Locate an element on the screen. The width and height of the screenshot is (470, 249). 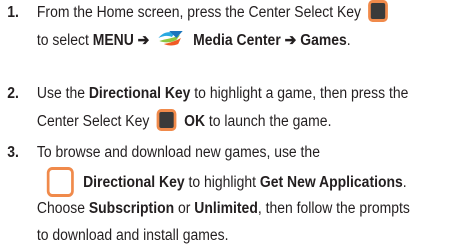
ok-label: OK is located at coordinates (195, 121).